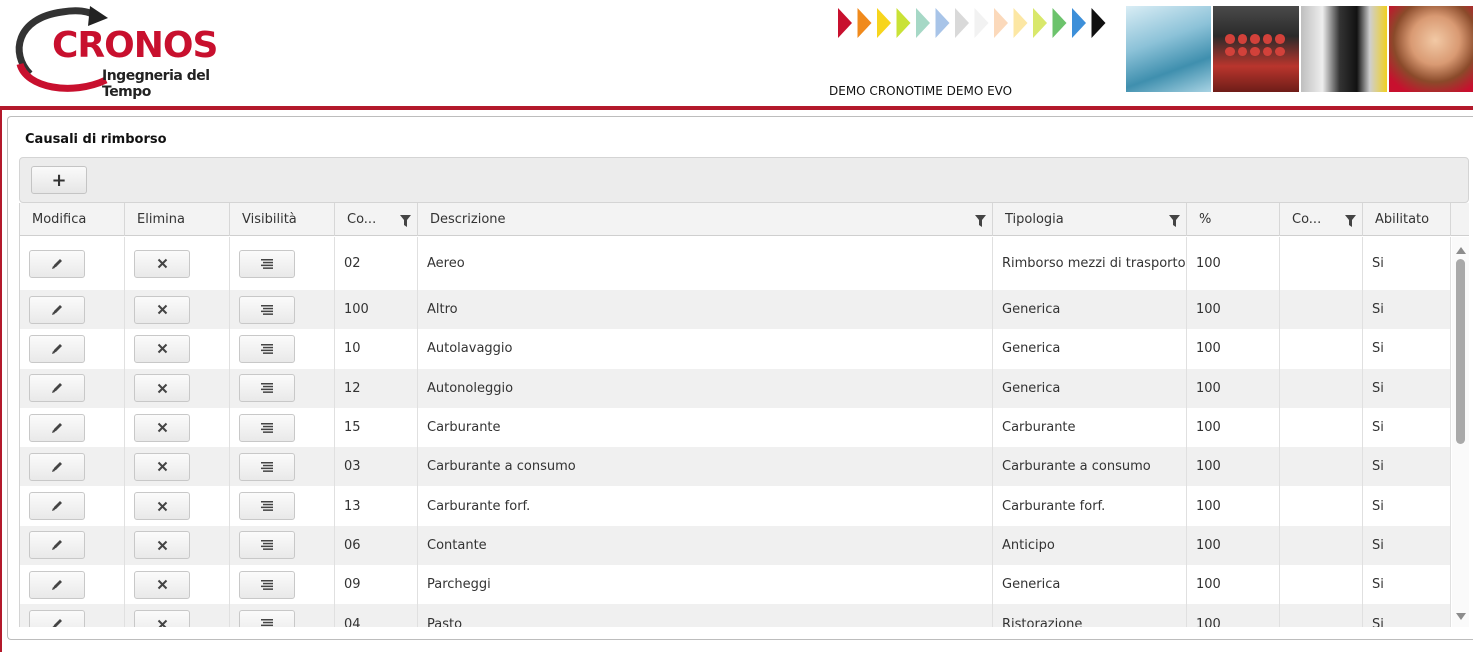 The image size is (1473, 652). I want to click on terminal-photo, so click(1256, 49).